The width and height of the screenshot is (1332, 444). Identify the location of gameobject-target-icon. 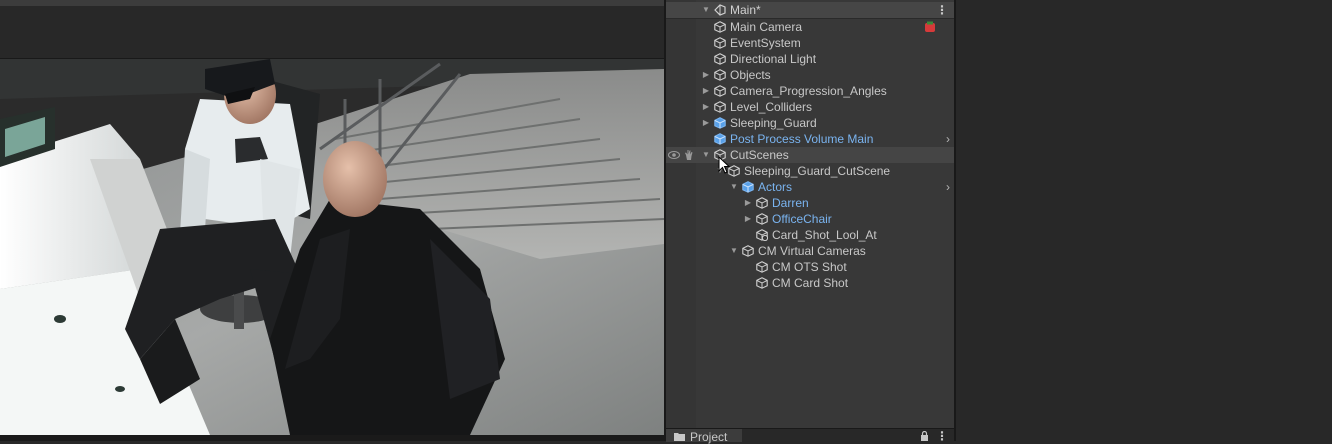
(762, 235).